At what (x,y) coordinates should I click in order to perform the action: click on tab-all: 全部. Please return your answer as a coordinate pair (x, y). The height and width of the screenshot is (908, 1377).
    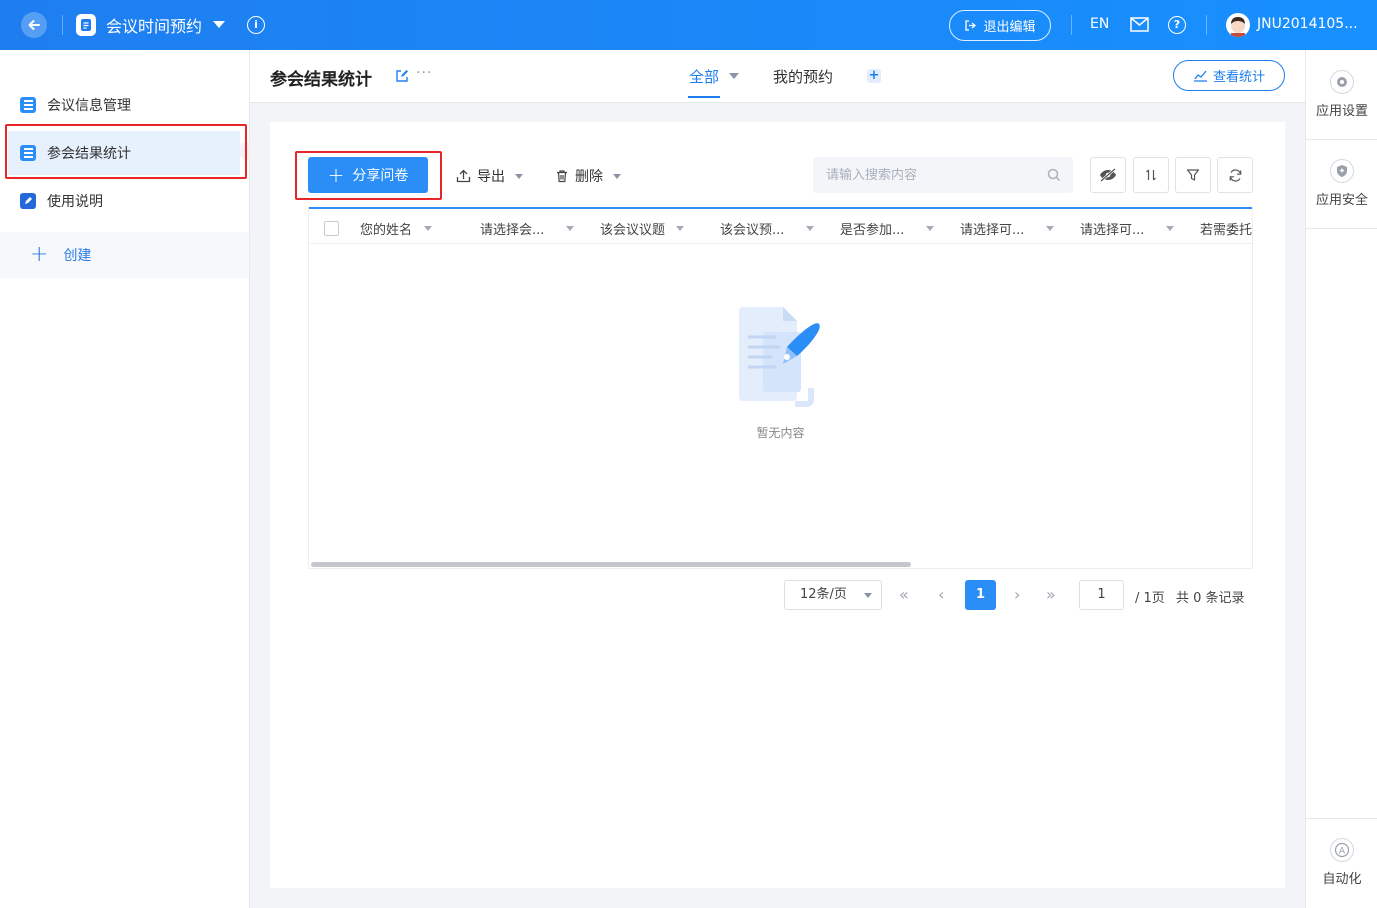
    Looking at the image, I should click on (704, 76).